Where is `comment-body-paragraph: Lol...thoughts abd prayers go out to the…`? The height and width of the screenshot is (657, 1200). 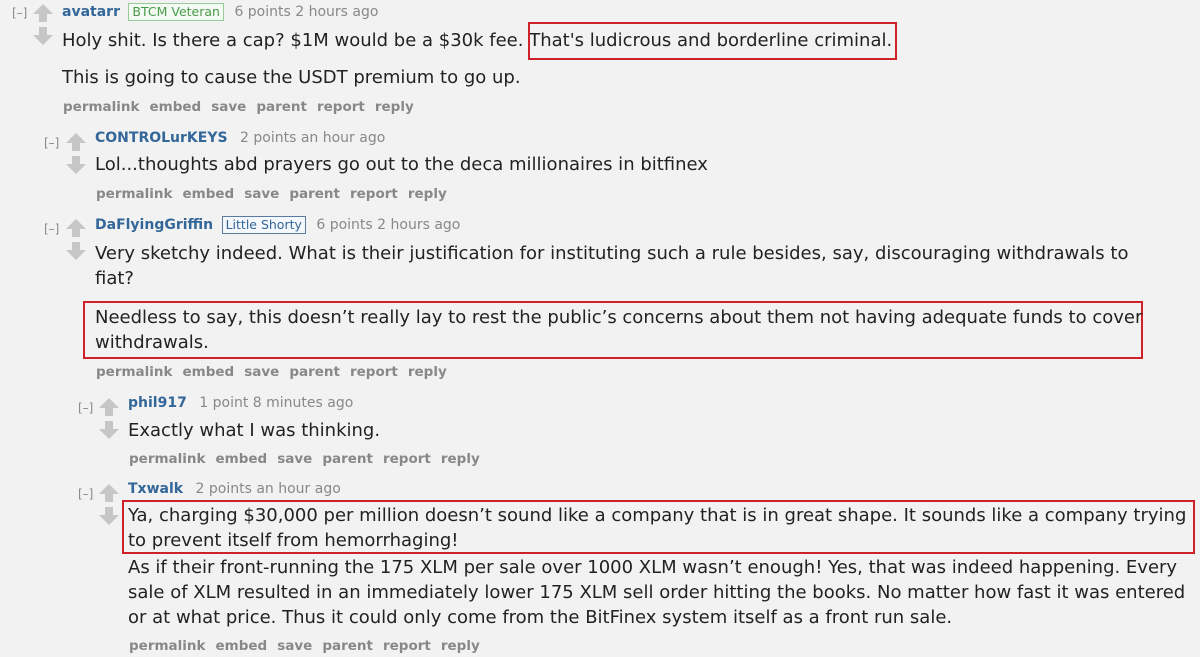
comment-body-paragraph: Lol...thoughts abd prayers go out to the… is located at coordinates (401, 164).